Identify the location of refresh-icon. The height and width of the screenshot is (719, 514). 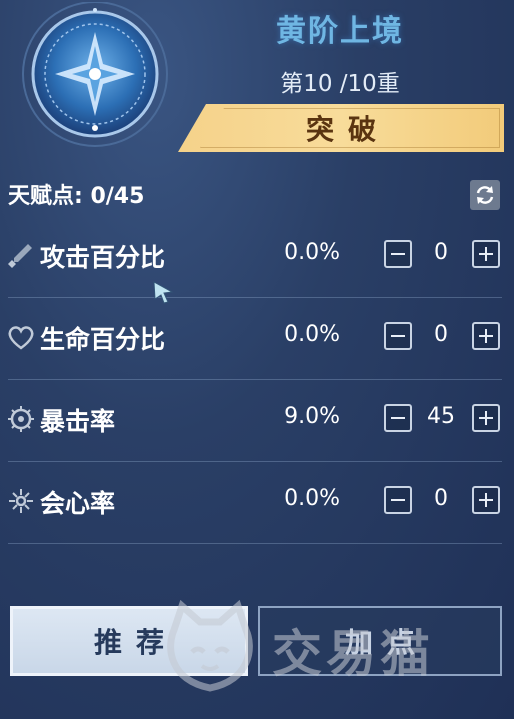
(485, 195).